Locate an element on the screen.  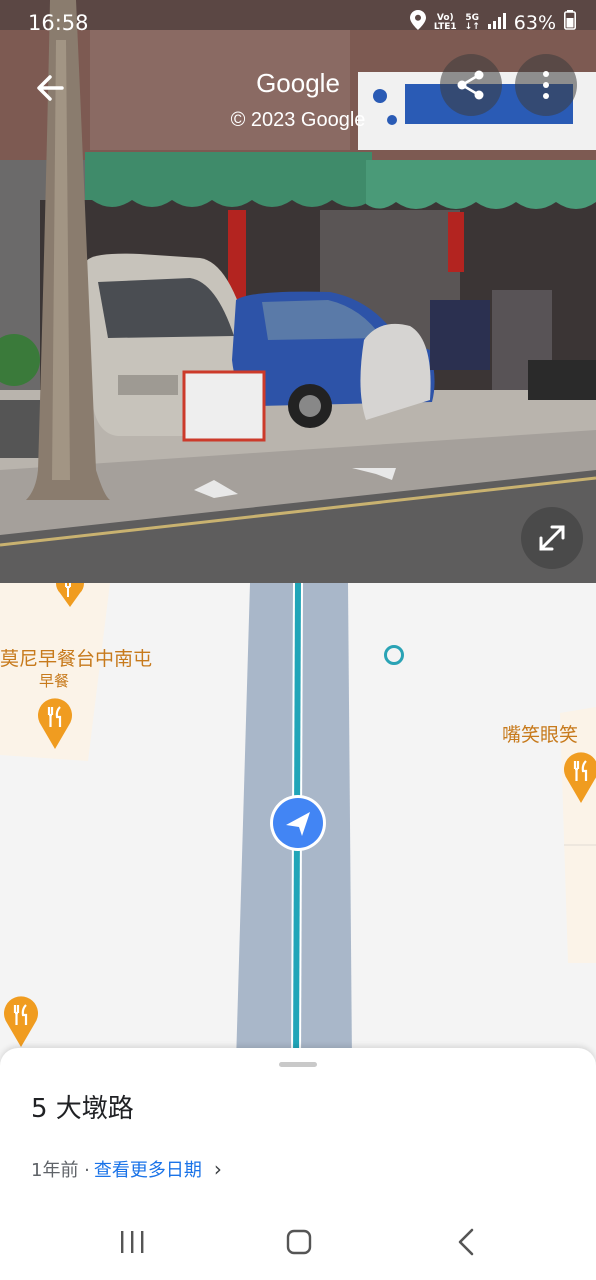
recent-apps-icon is located at coordinates (132, 1242).